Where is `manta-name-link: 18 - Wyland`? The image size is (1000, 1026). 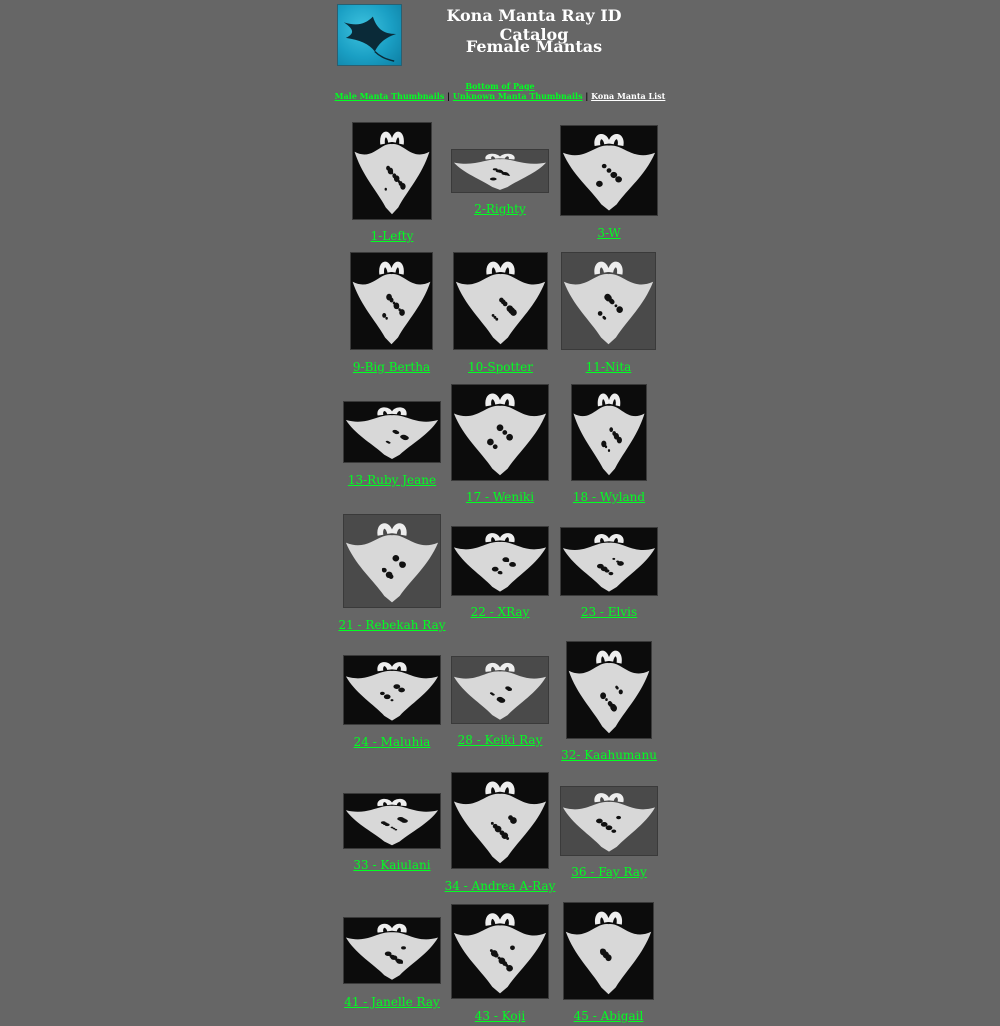
manta-name-link: 18 - Wyland is located at coordinates (609, 497).